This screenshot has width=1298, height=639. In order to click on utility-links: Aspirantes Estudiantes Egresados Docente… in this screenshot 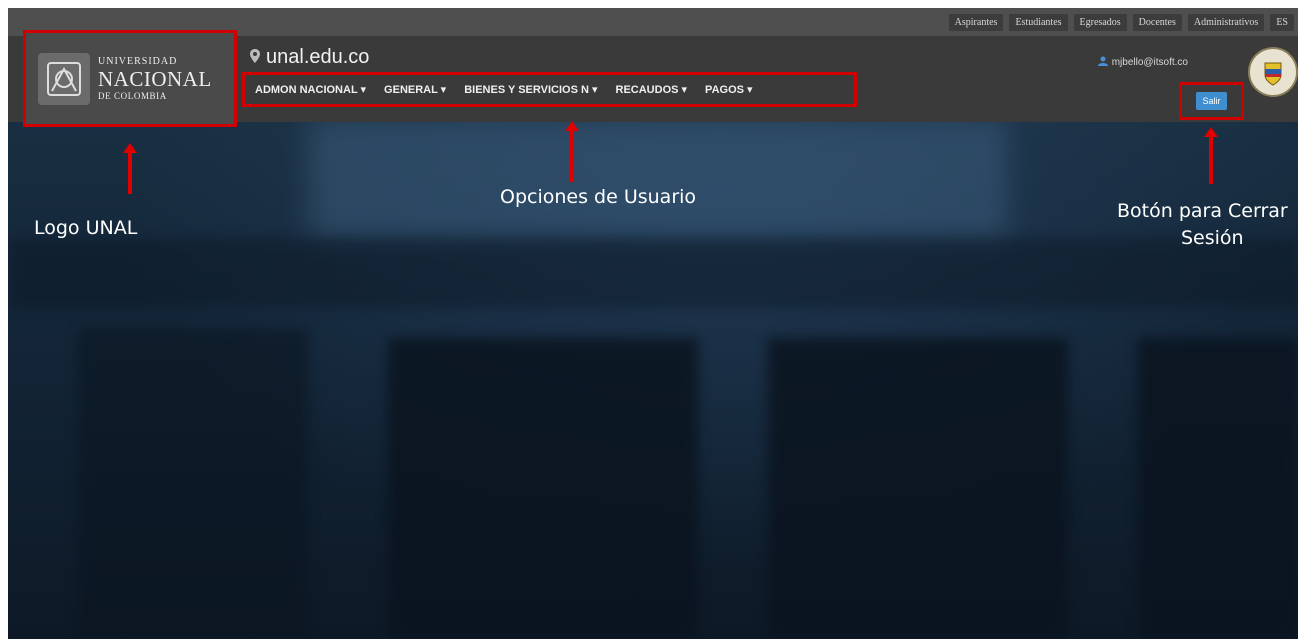, I will do `click(1121, 22)`.